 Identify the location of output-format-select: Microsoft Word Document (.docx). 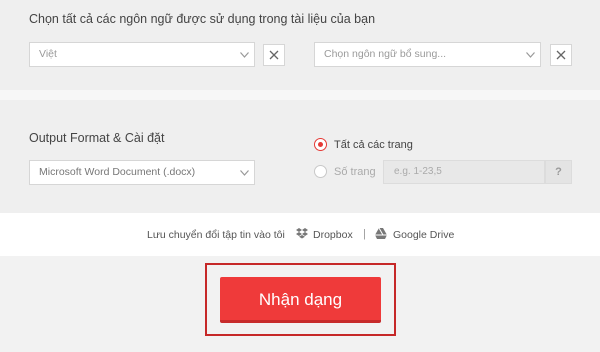
(142, 172).